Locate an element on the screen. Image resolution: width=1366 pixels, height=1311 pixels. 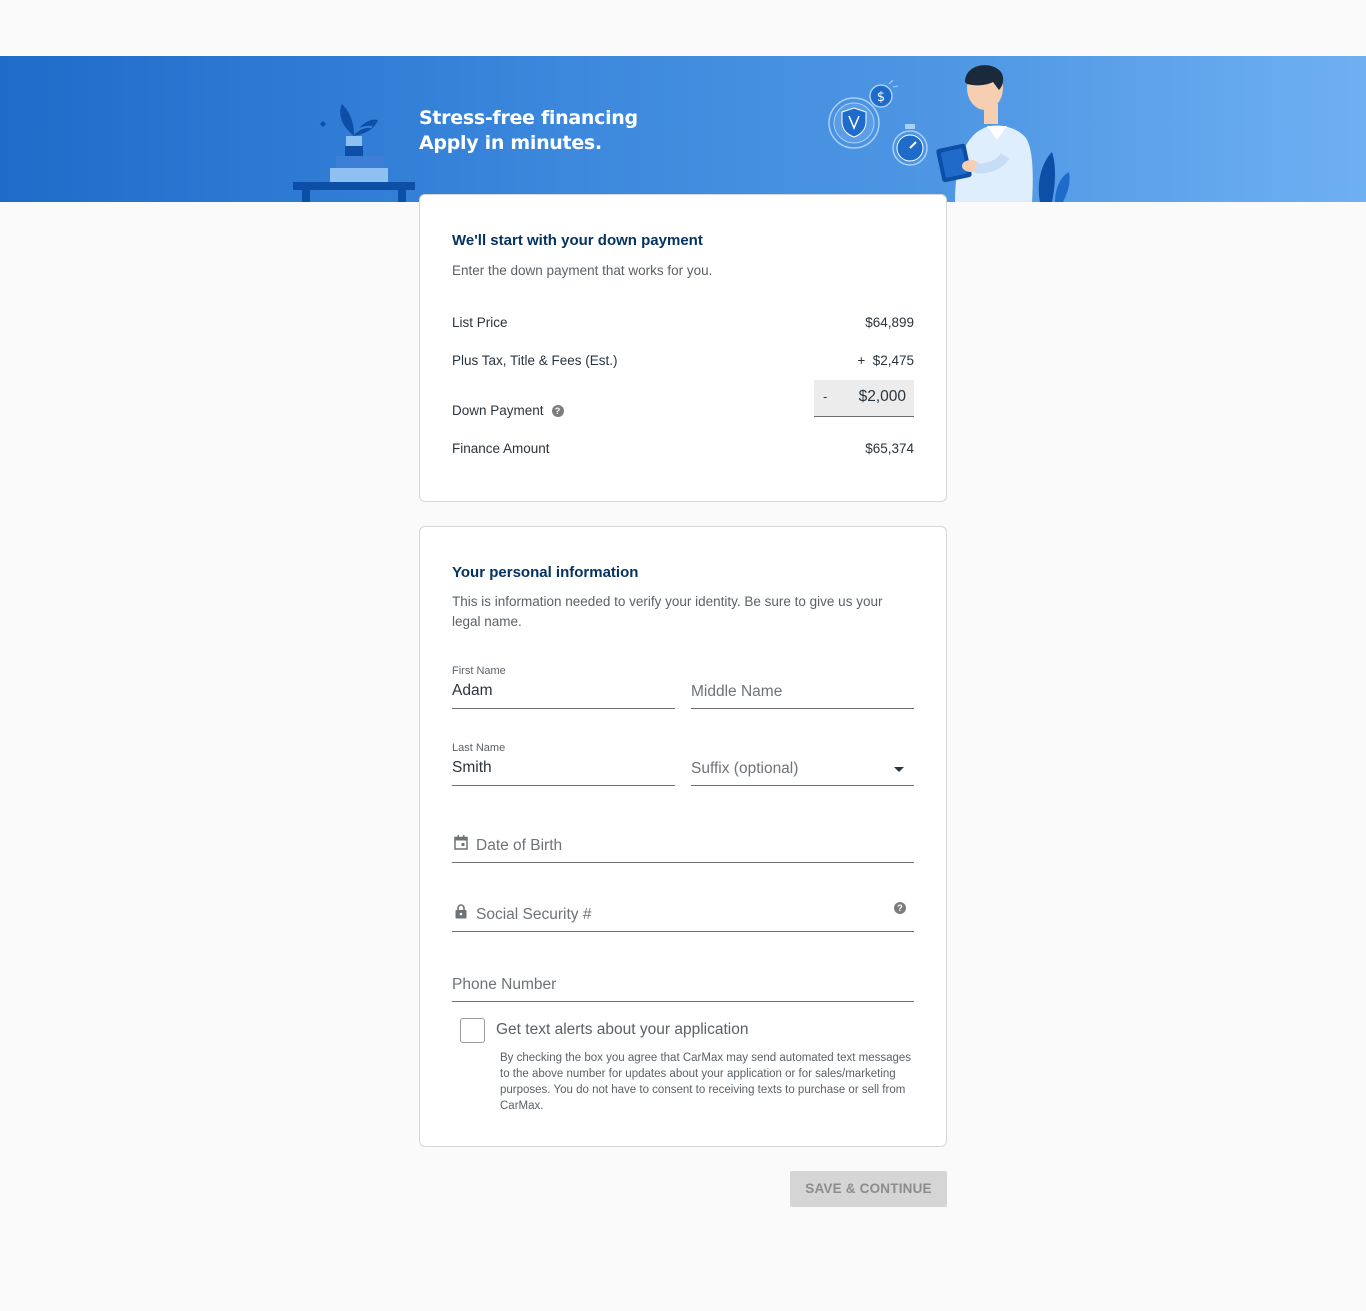
list-price-row: List Price $64,899 is located at coordinates (683, 325).